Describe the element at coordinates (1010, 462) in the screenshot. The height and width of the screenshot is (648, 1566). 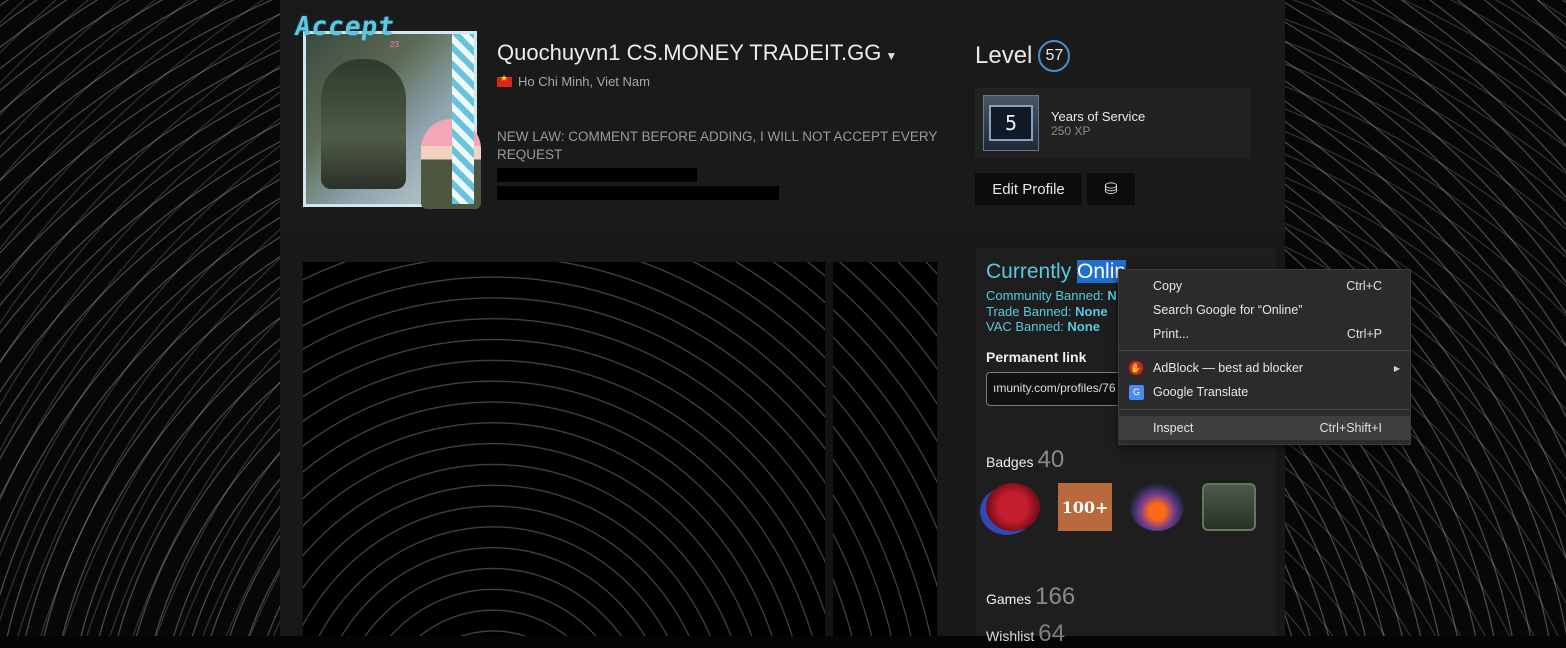
I see `badges-label: Badges` at that location.